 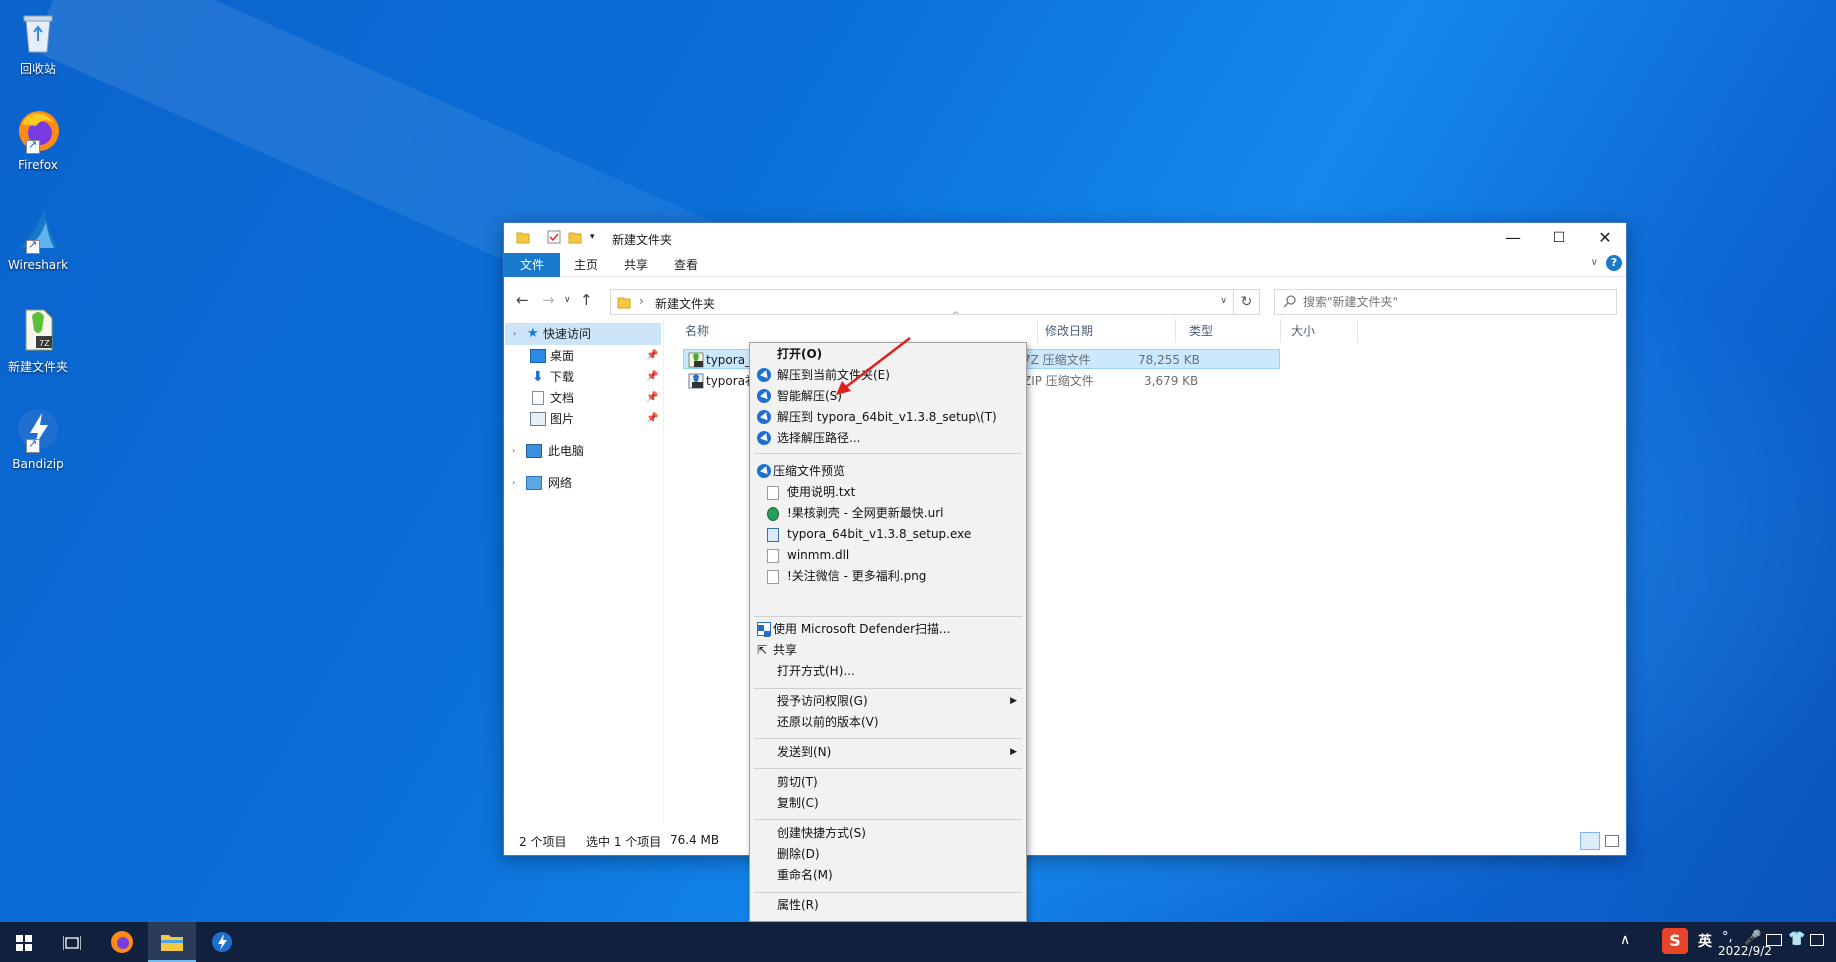 What do you see at coordinates (584, 377) in the screenshot?
I see `nav-item-downloads: ⬇ 下载 📌` at bounding box center [584, 377].